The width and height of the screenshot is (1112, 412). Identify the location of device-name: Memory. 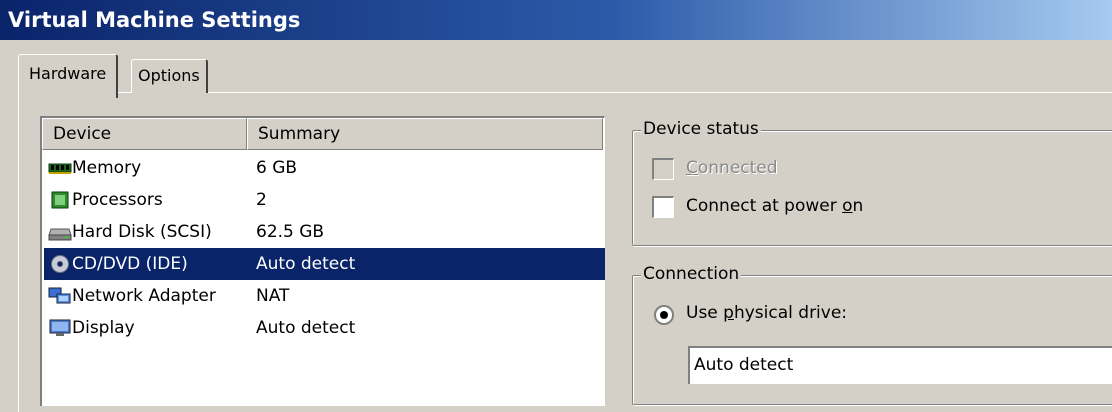
(107, 168).